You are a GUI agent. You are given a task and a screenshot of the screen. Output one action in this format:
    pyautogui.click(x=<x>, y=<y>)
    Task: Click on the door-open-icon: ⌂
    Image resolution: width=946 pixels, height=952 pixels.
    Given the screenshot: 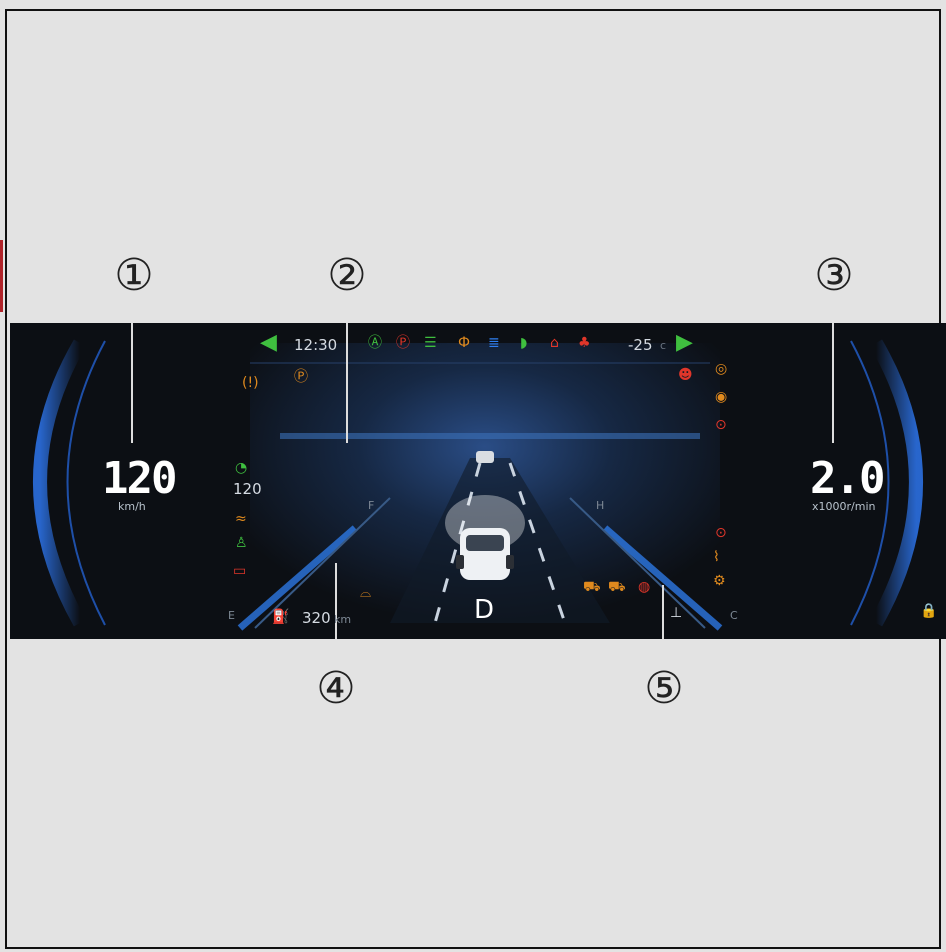 What is the action you would take?
    pyautogui.click(x=554, y=343)
    